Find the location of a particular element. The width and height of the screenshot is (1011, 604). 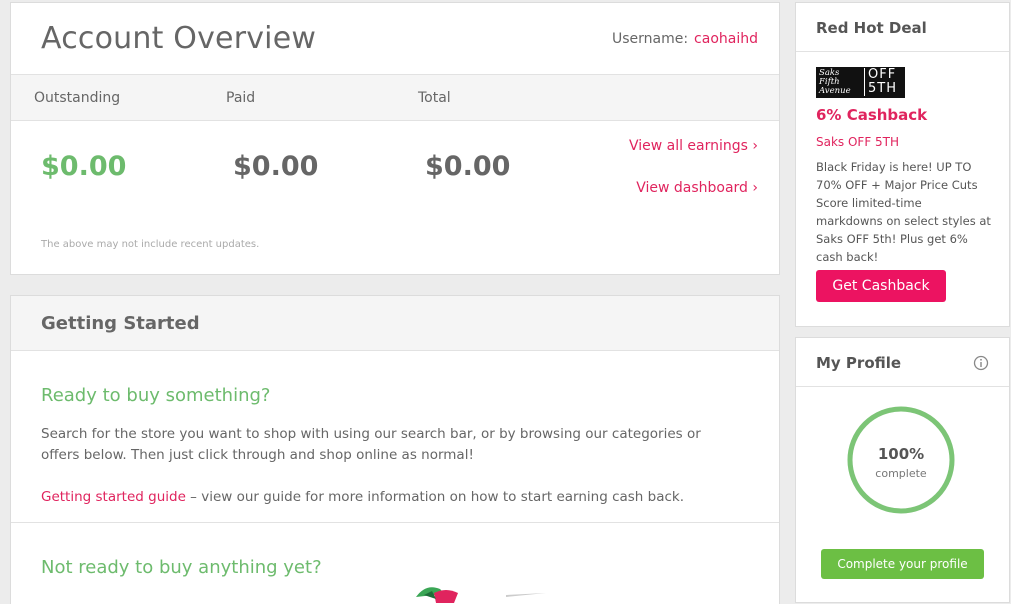

column-total: Total is located at coordinates (434, 98).